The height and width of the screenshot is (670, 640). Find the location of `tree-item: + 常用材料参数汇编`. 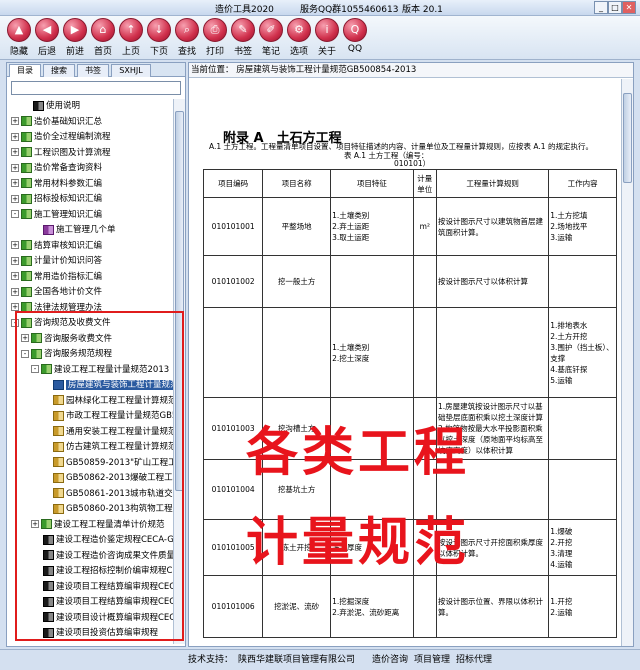

tree-item: + 常用材料参数汇编 is located at coordinates (56, 184).